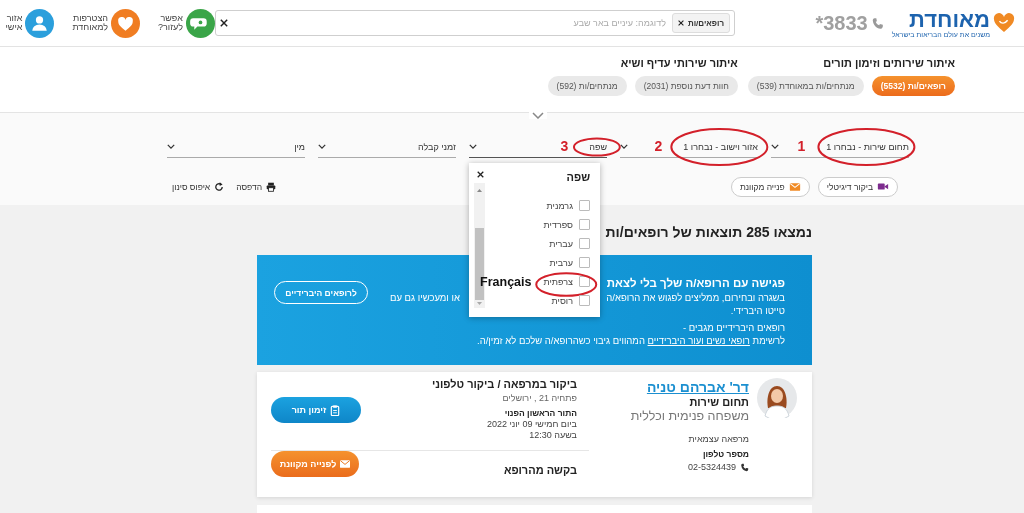 Image resolution: width=1024 pixels, height=513 pixels. I want to click on remove-icon, so click(680, 23).